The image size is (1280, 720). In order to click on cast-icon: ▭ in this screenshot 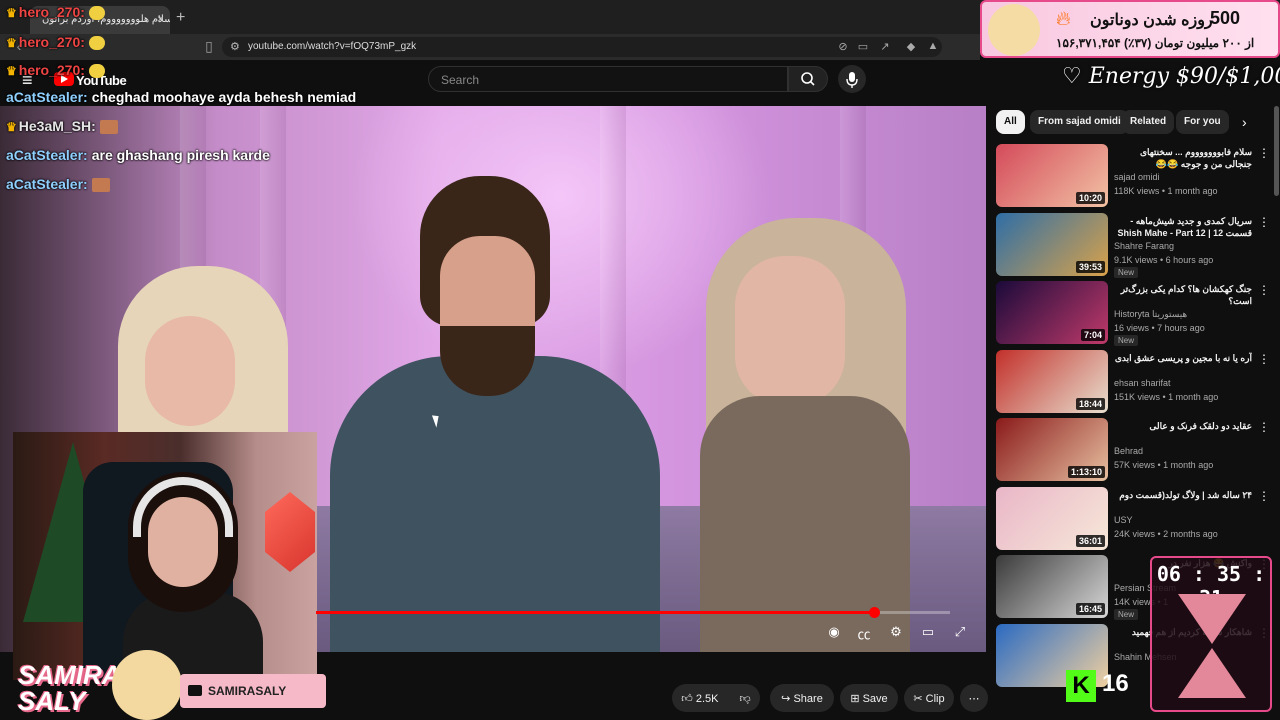, I will do `click(863, 47)`.